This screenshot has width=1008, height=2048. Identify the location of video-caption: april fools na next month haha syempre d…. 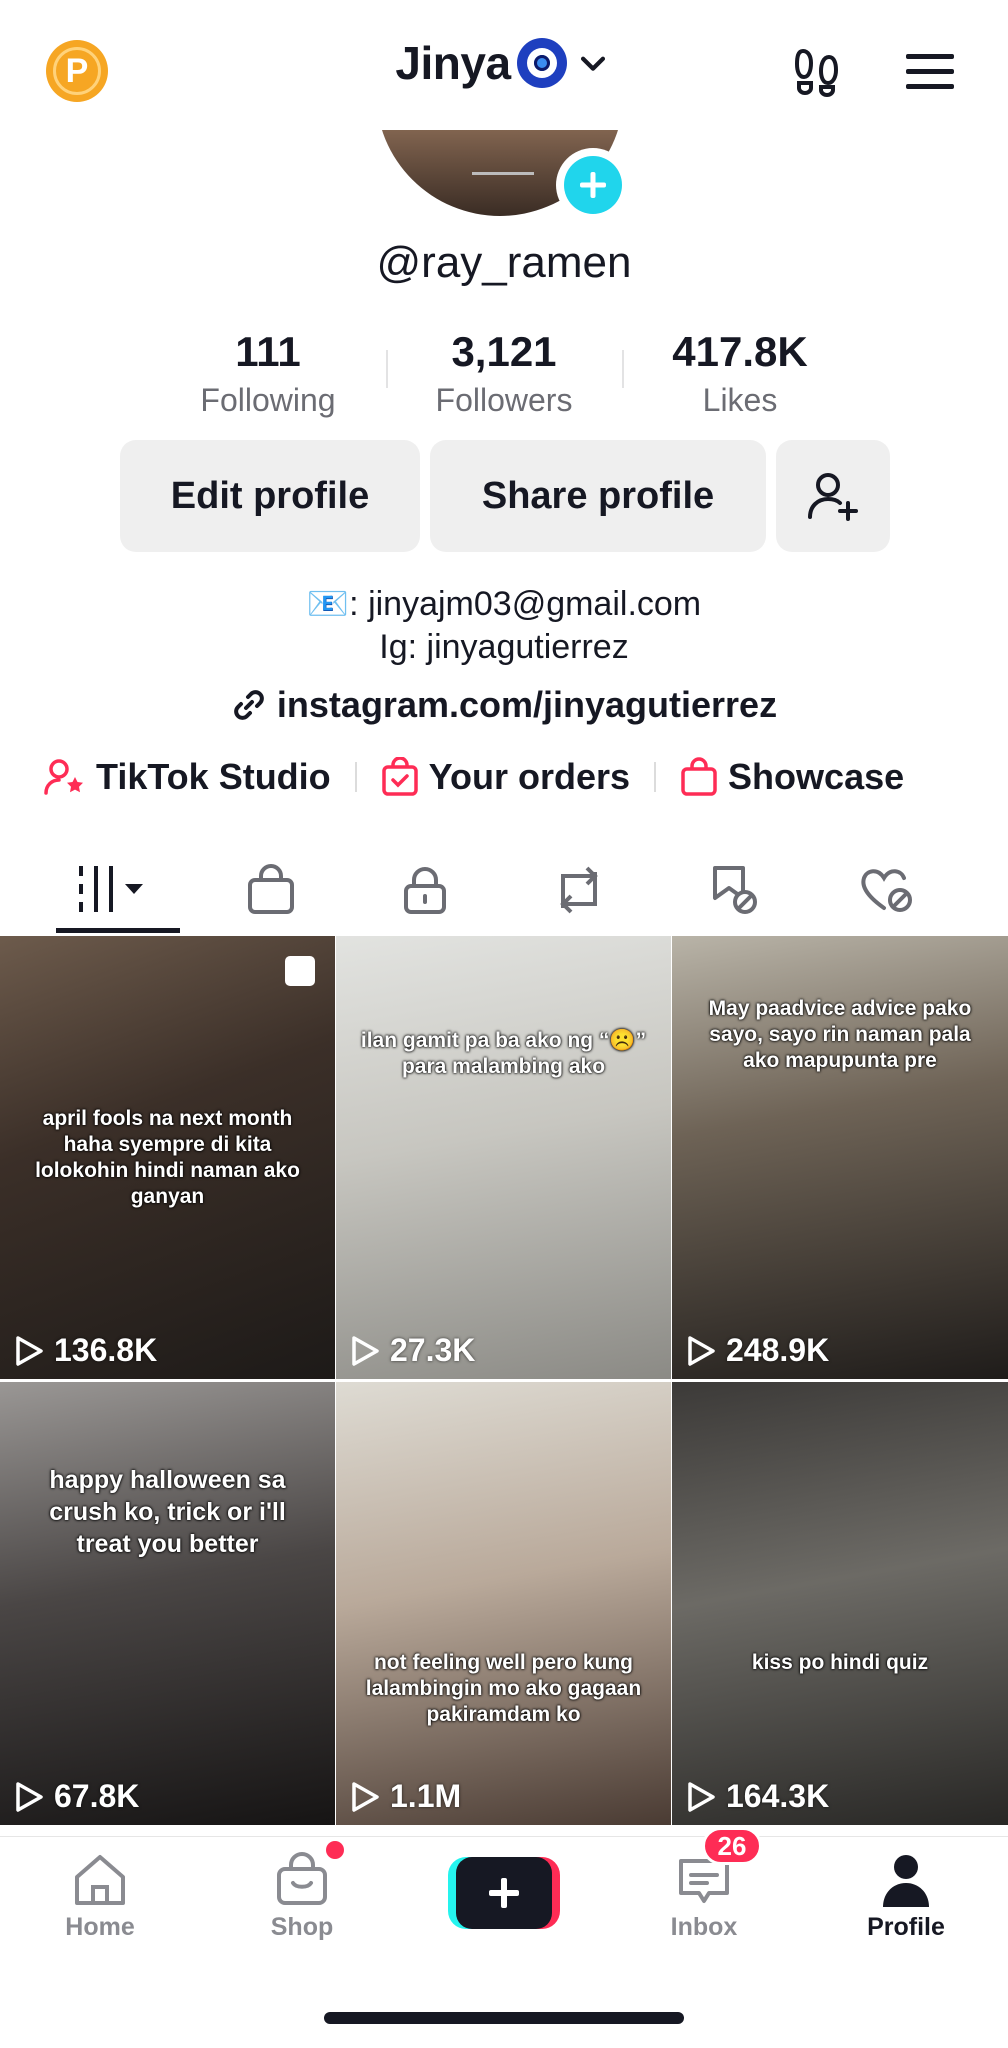
(167, 1157).